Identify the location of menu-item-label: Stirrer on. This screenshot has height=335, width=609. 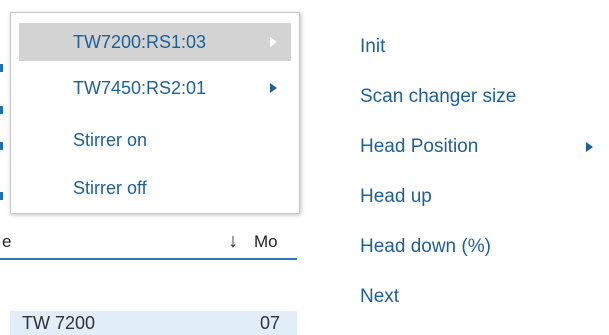
(110, 140).